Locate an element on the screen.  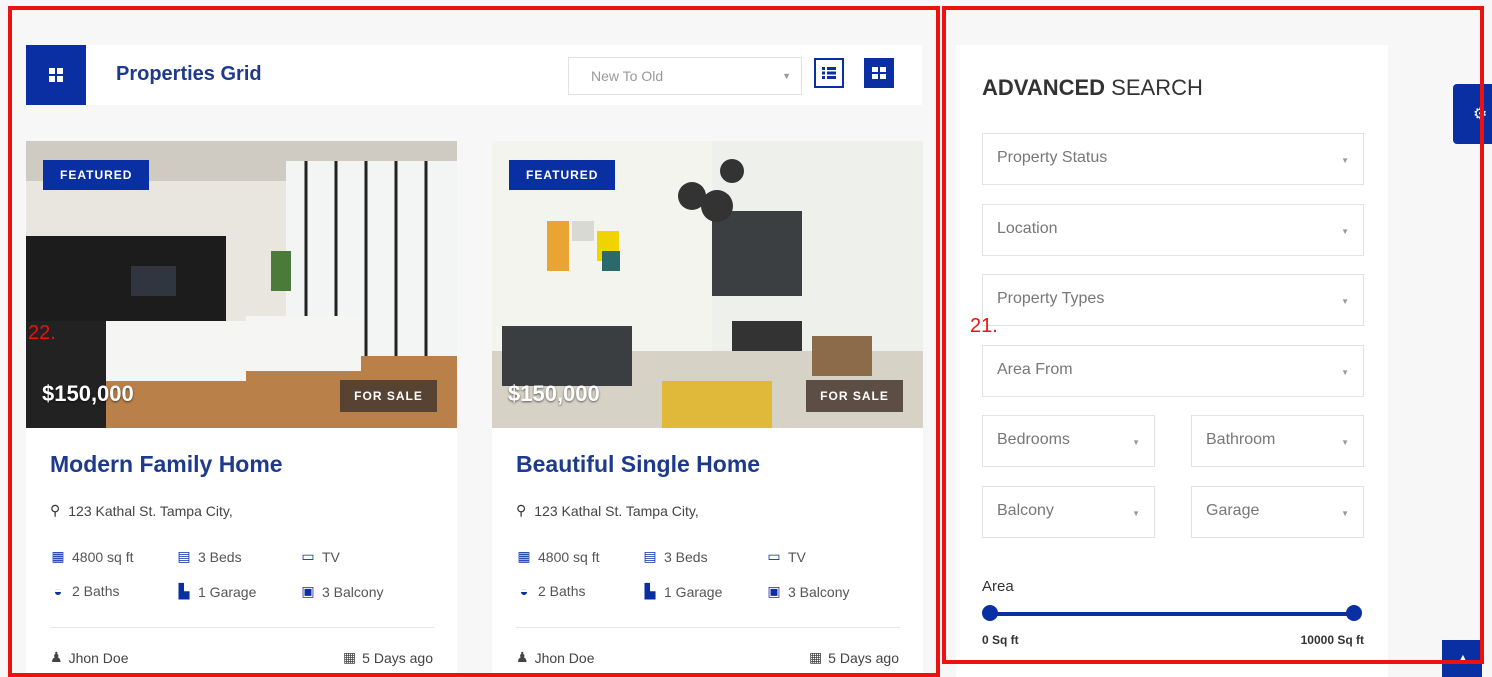
area-slider-track is located at coordinates (1172, 614).